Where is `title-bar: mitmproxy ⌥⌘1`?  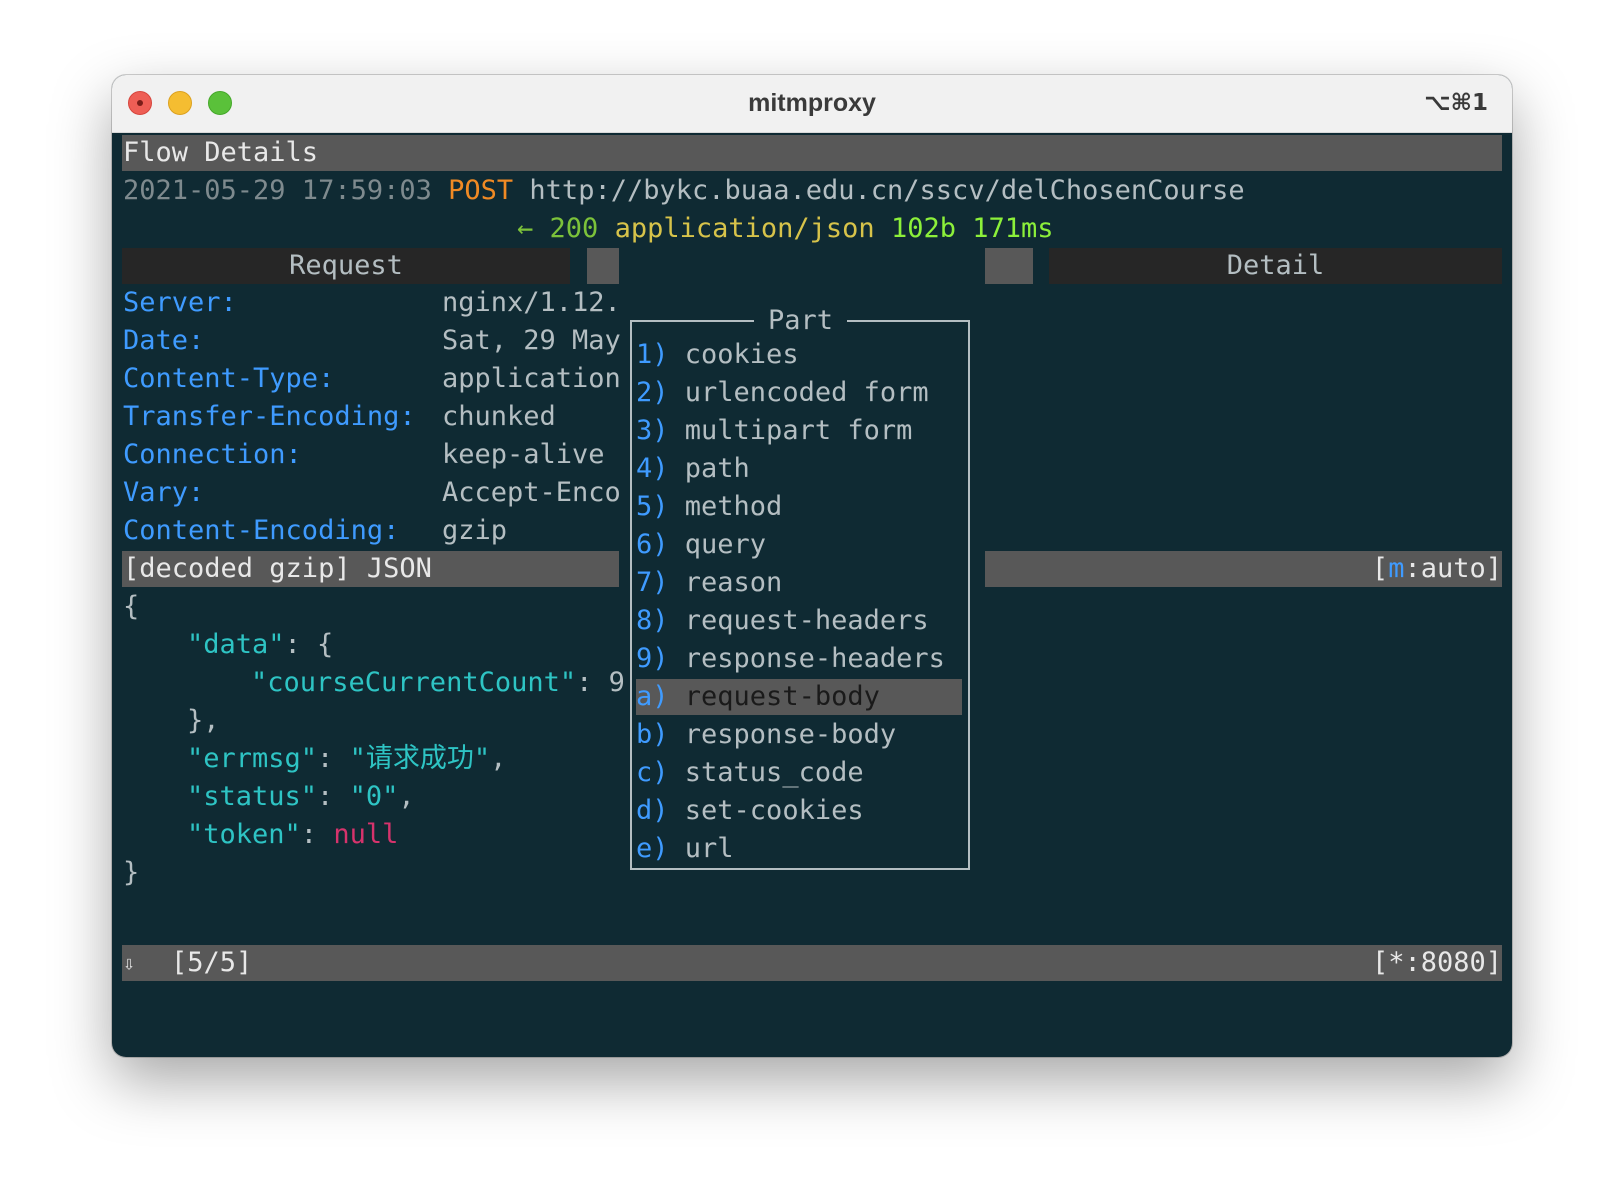
title-bar: mitmproxy ⌥⌘1 is located at coordinates (812, 104).